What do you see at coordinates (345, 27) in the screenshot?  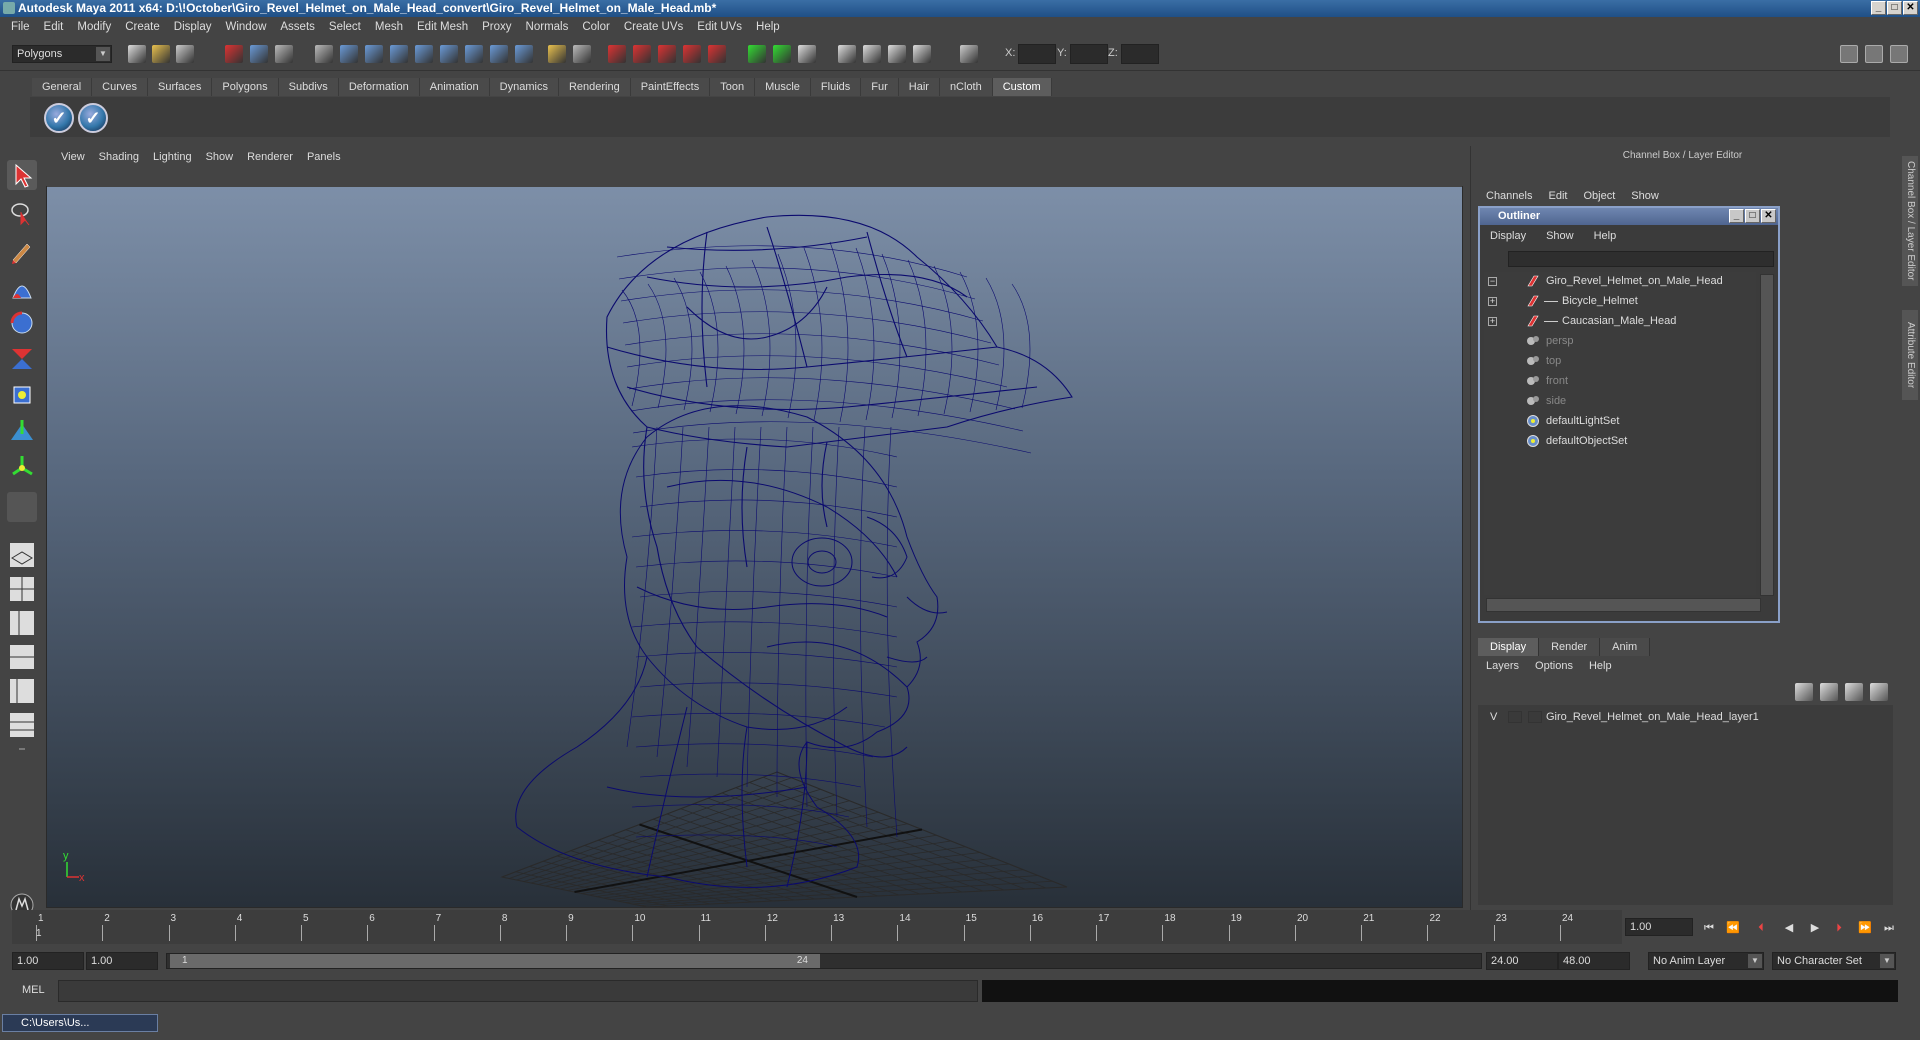 I see `menu-select: Select` at bounding box center [345, 27].